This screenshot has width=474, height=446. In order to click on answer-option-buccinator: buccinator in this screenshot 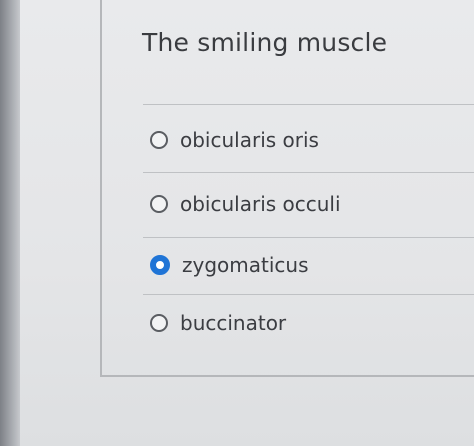, I will do `click(218, 323)`.